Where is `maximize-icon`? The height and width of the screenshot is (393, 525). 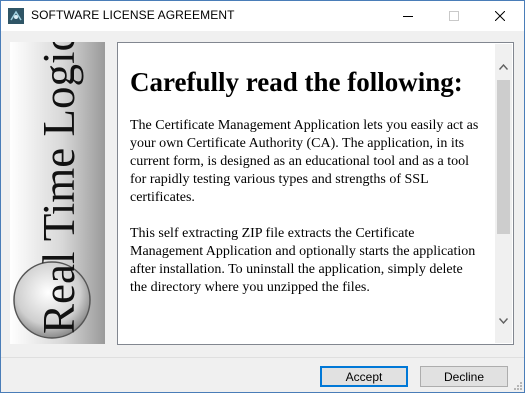
maximize-icon is located at coordinates (454, 16).